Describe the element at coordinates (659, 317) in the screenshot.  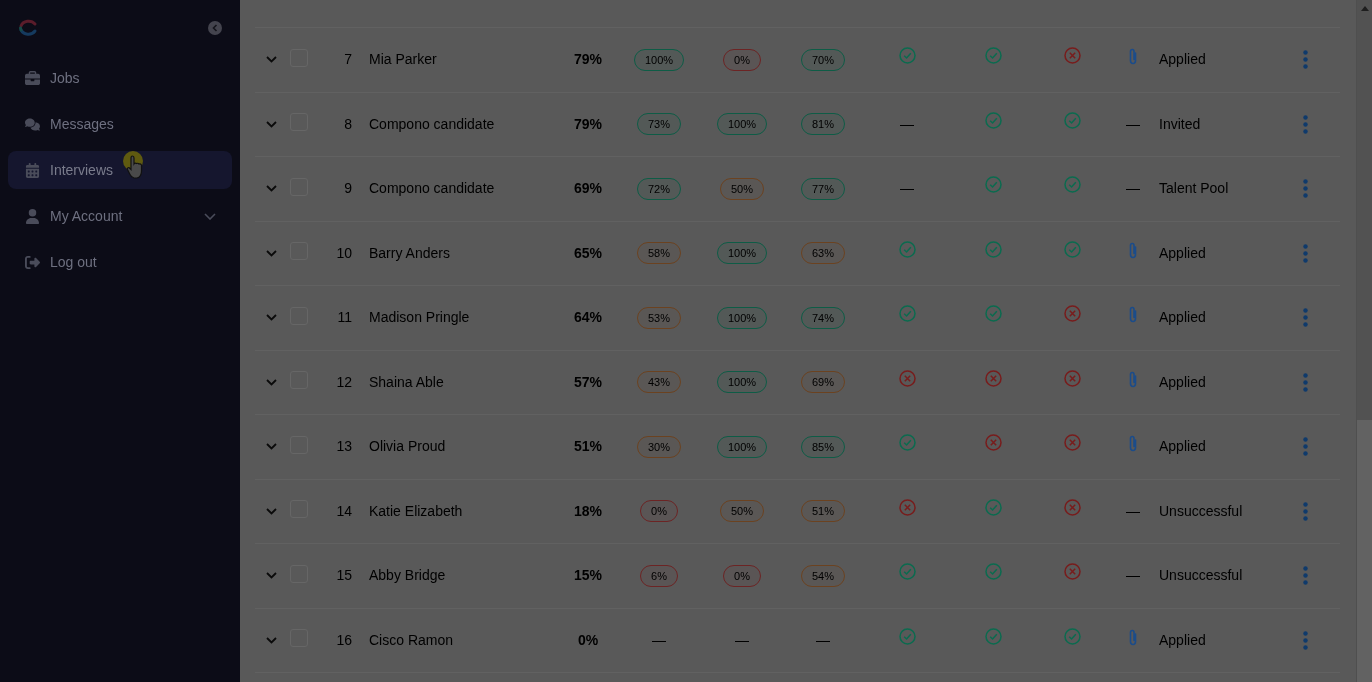
I see `score-badge: 53%` at that location.